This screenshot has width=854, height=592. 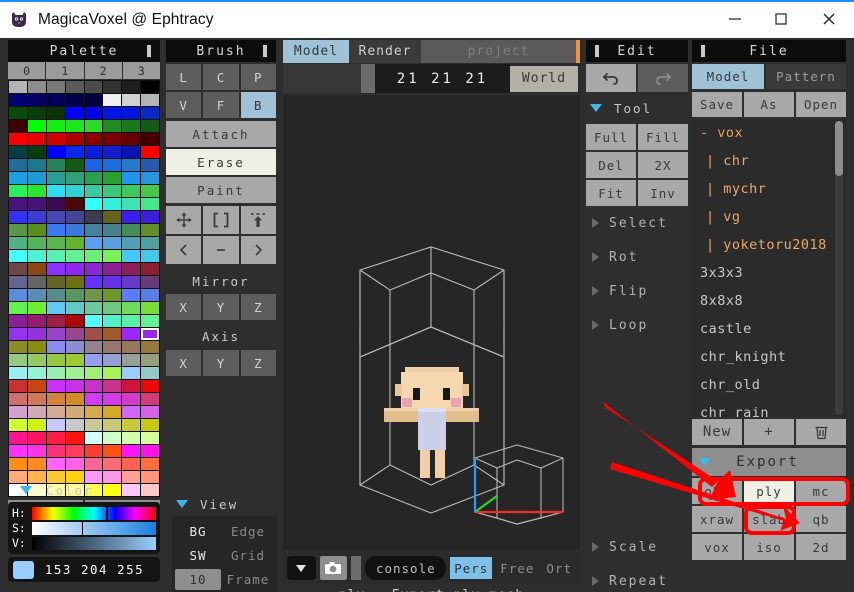 I want to click on palette-collapse-handle, so click(x=149, y=51).